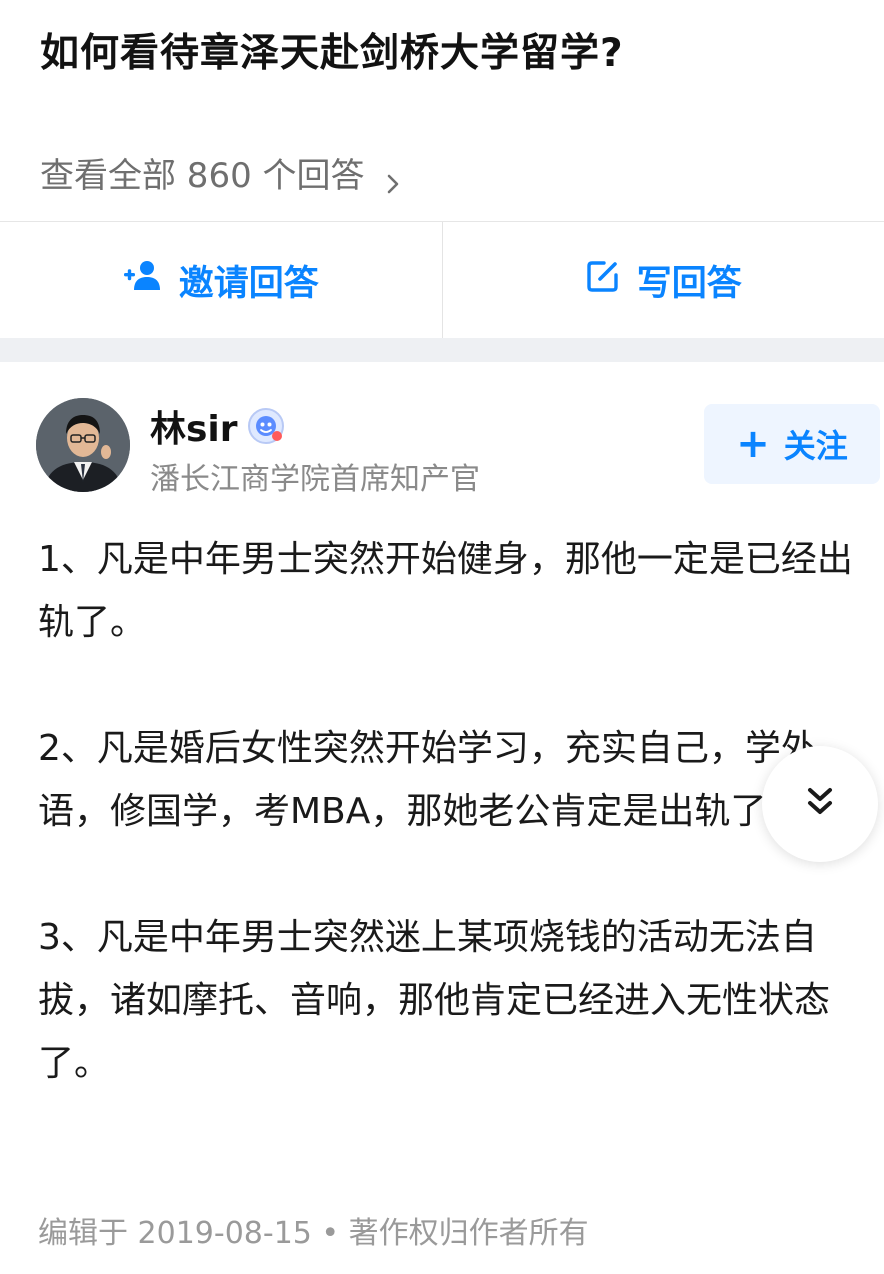 The width and height of the screenshot is (884, 1274). Describe the element at coordinates (83, 445) in the screenshot. I see `avatar` at that location.